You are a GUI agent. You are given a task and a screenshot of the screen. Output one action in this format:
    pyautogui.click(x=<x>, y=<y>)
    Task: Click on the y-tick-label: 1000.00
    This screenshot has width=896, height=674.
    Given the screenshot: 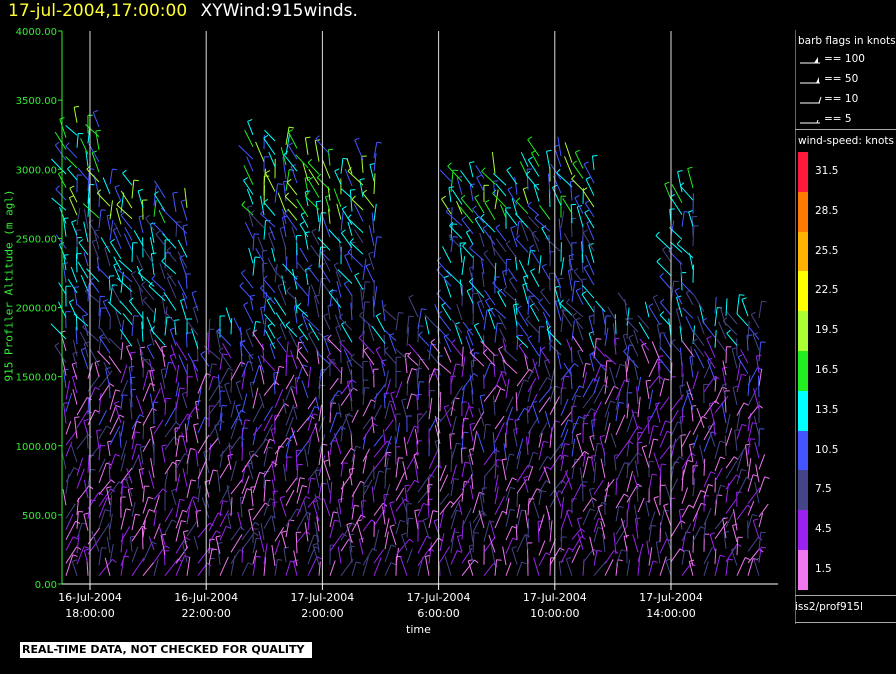 What is the action you would take?
    pyautogui.click(x=36, y=447)
    